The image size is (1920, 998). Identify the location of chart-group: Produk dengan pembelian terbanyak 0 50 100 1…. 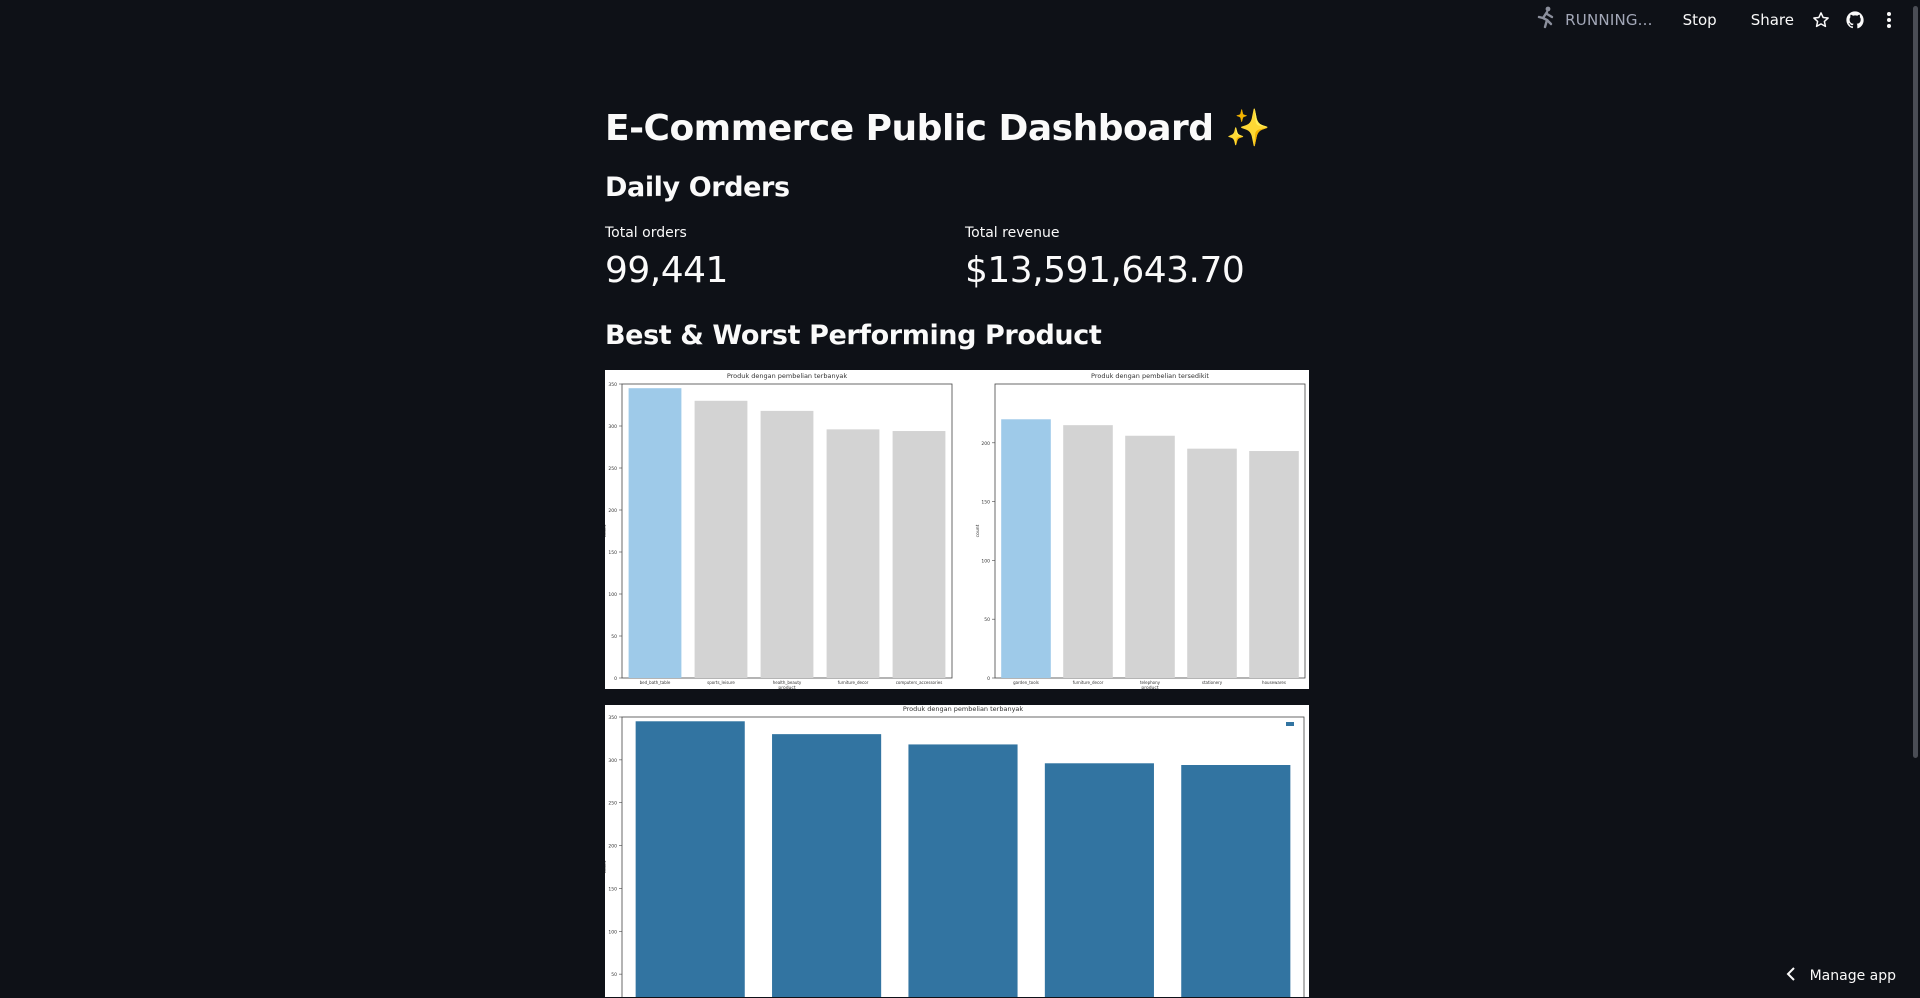
(779, 530).